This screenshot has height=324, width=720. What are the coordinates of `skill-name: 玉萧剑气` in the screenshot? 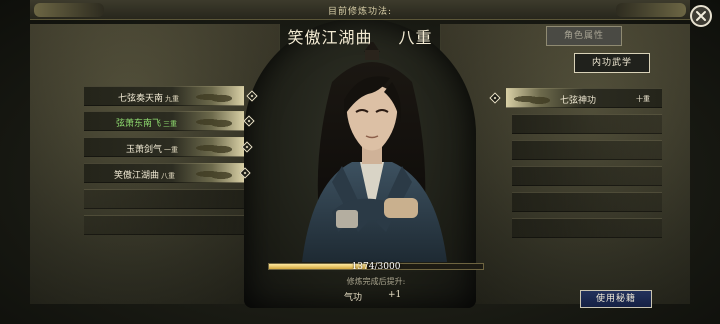 It's located at (144, 150).